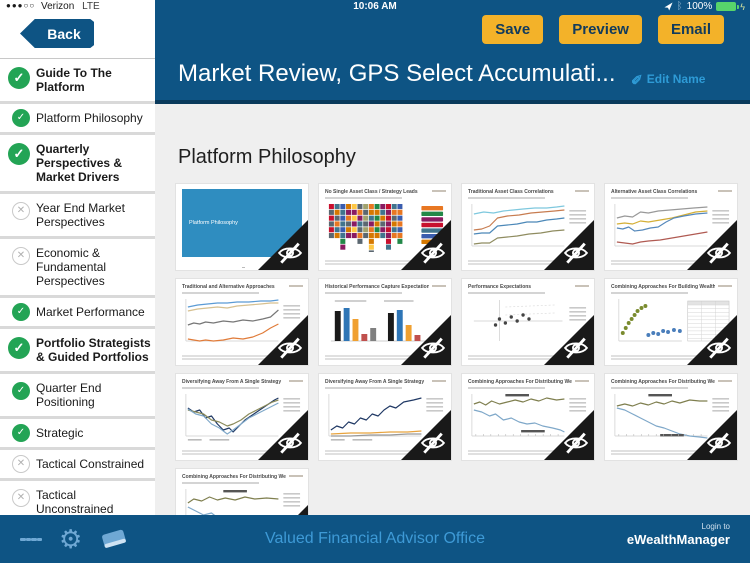 This screenshot has height=563, width=750. What do you see at coordinates (77, 163) in the screenshot?
I see `sidebar-item: ✓ Quarterly Perspectives & Market Drivers` at bounding box center [77, 163].